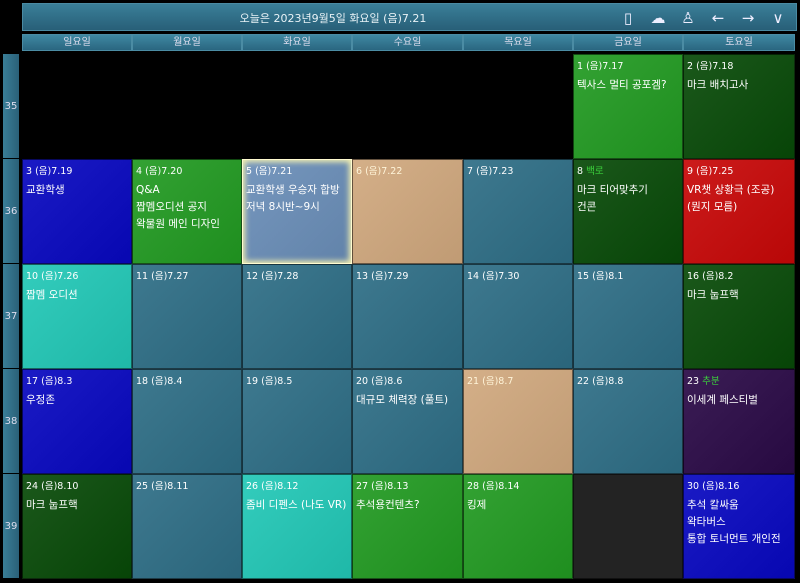 The image size is (800, 583). Describe the element at coordinates (739, 106) in the screenshot. I see `day-cell: 2 (음)7.18 마크 배치고사` at that location.